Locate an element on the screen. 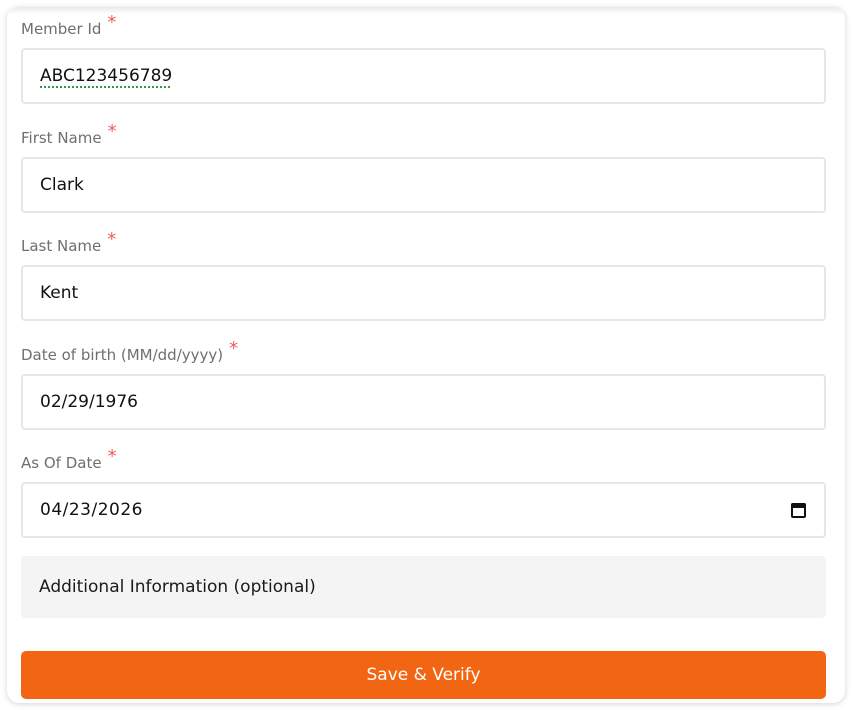 The image size is (852, 710). last-name-label: Last Name * is located at coordinates (68, 242).